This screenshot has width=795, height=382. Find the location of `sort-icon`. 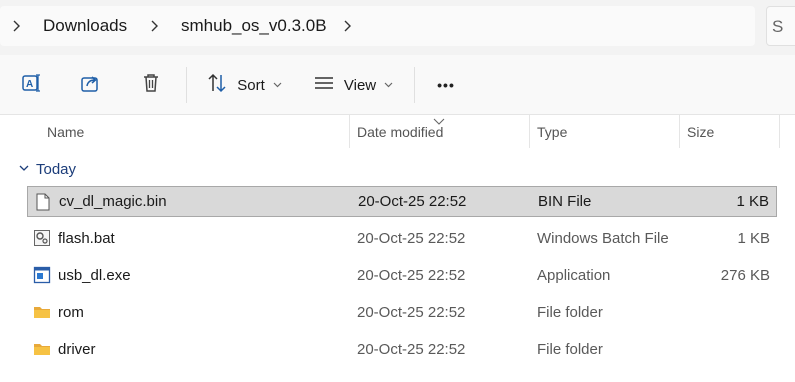

sort-icon is located at coordinates (217, 85).